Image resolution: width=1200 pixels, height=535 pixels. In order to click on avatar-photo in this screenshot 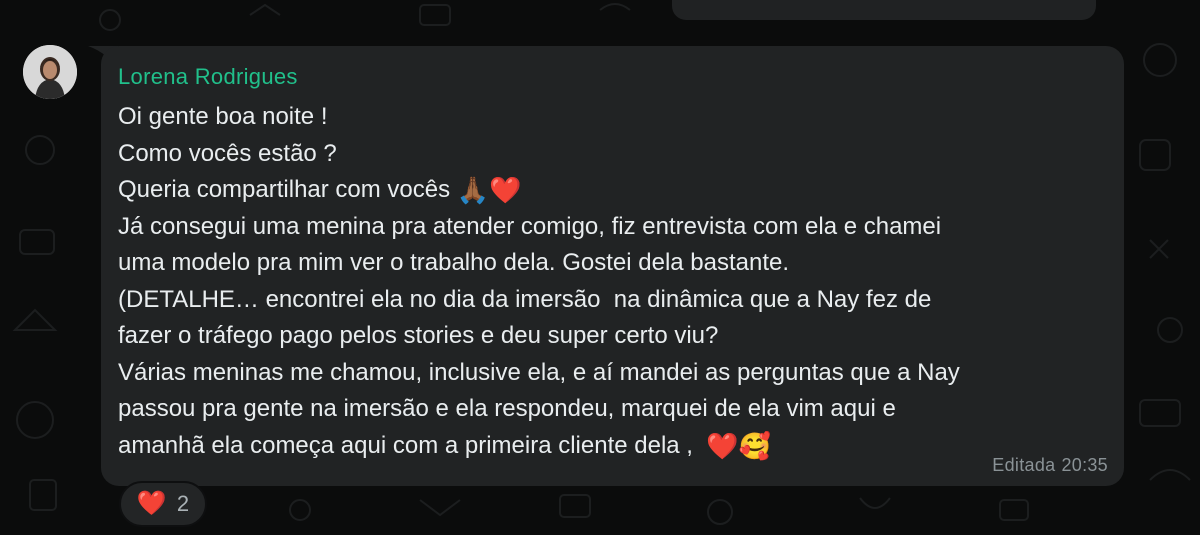, I will do `click(50, 72)`.